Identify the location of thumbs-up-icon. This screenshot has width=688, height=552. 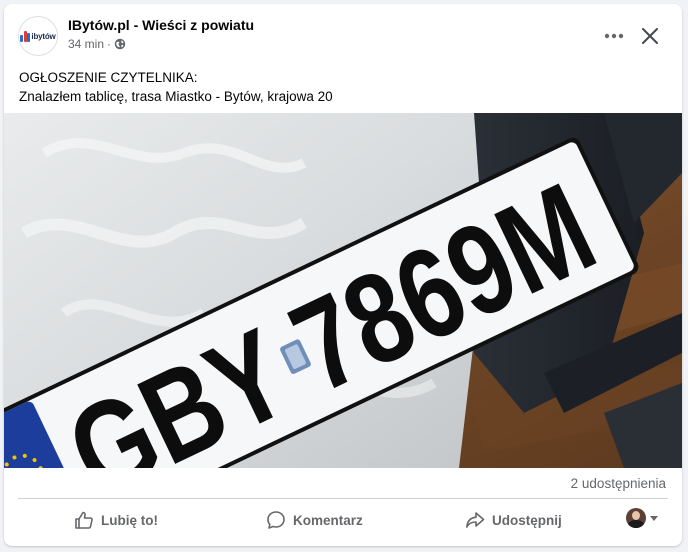
(84, 520).